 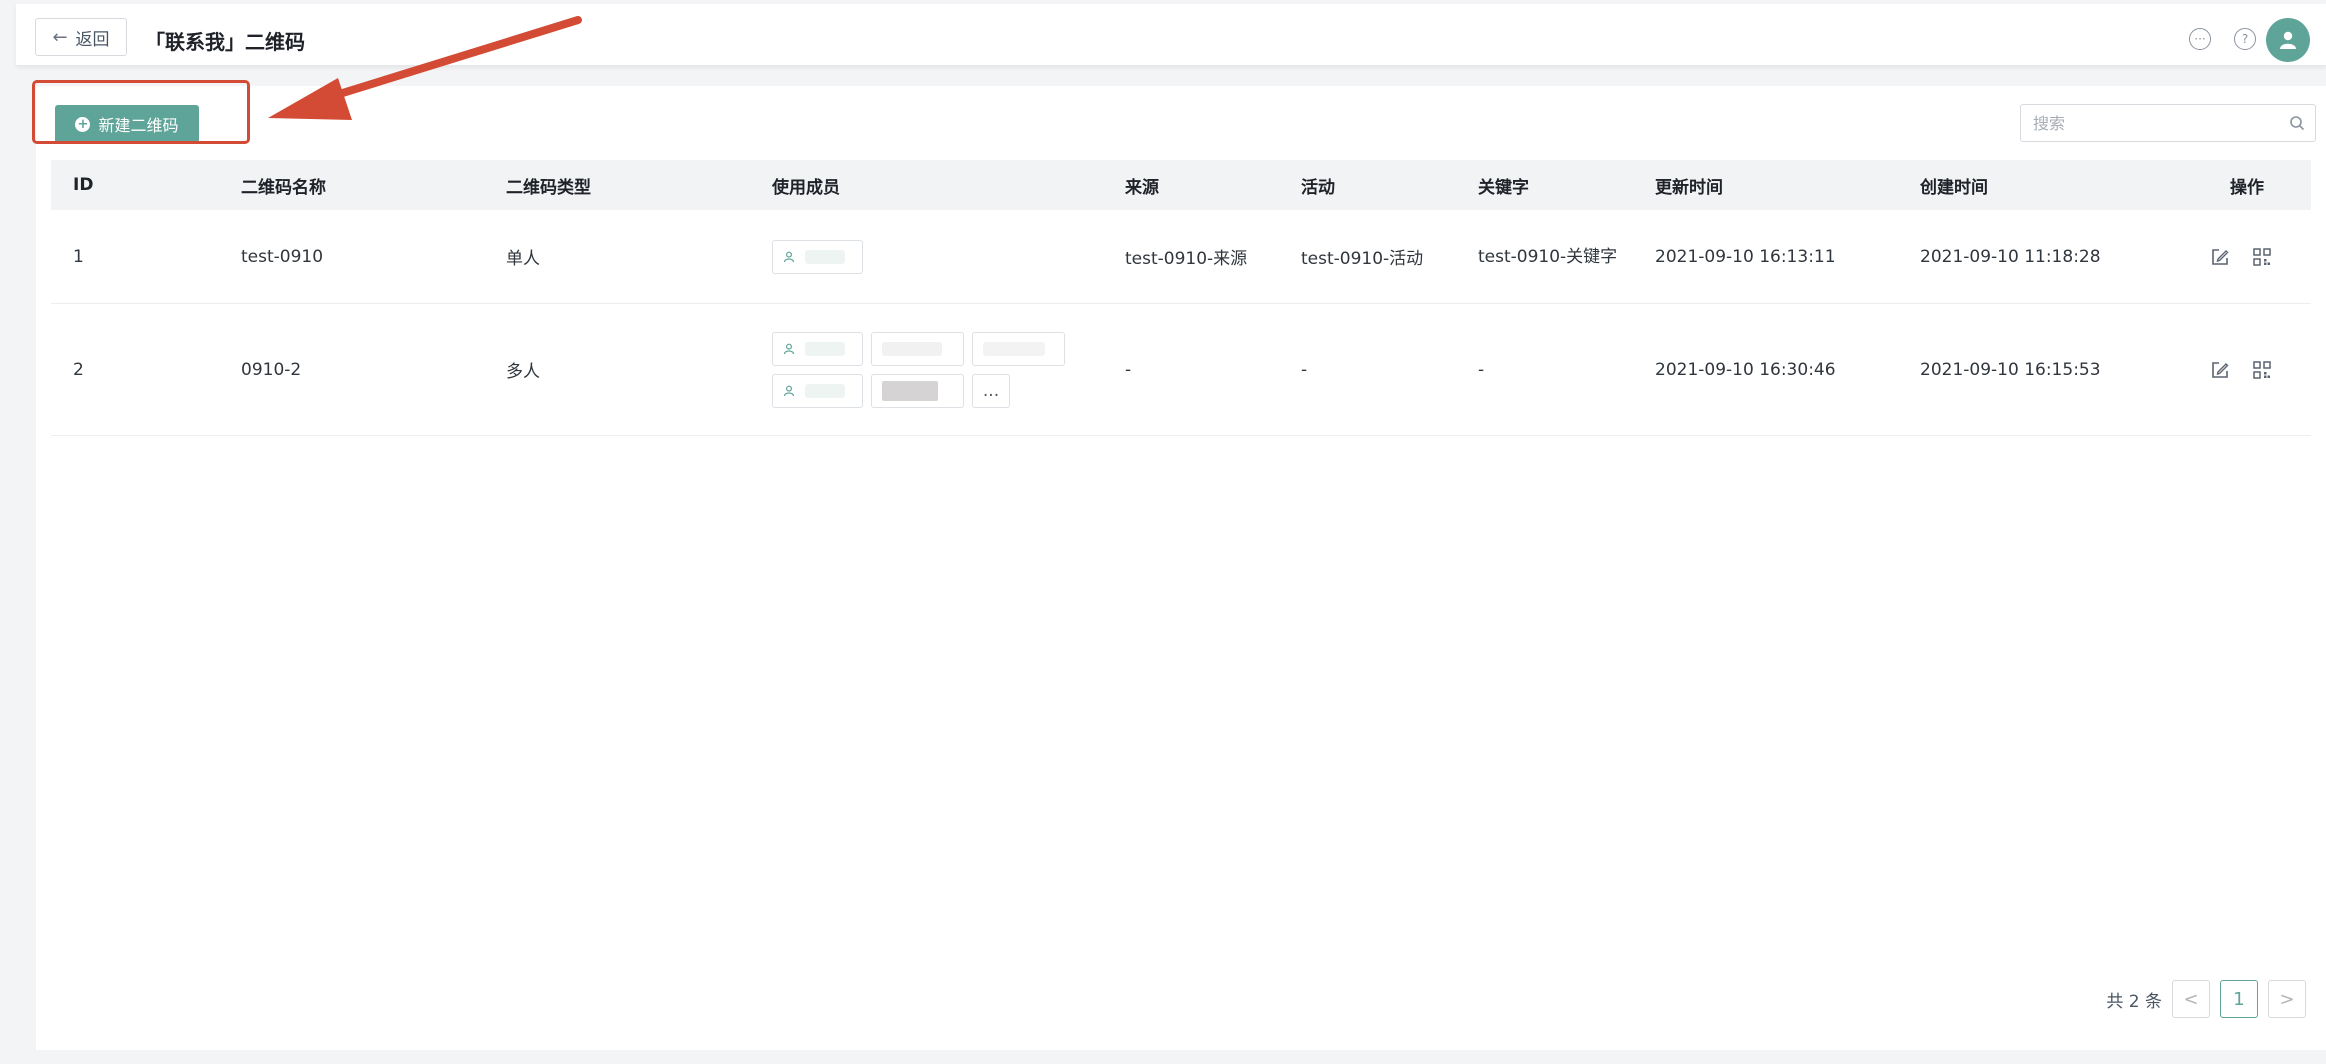 I want to click on col-name: 二维码名称, so click(x=283, y=187).